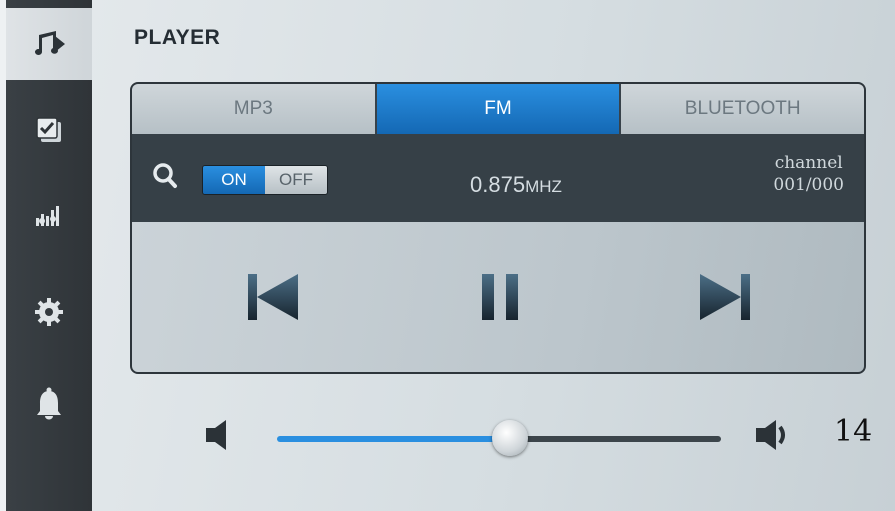 The image size is (895, 511). What do you see at coordinates (296, 180) in the screenshot?
I see `toggle-off: OFF` at bounding box center [296, 180].